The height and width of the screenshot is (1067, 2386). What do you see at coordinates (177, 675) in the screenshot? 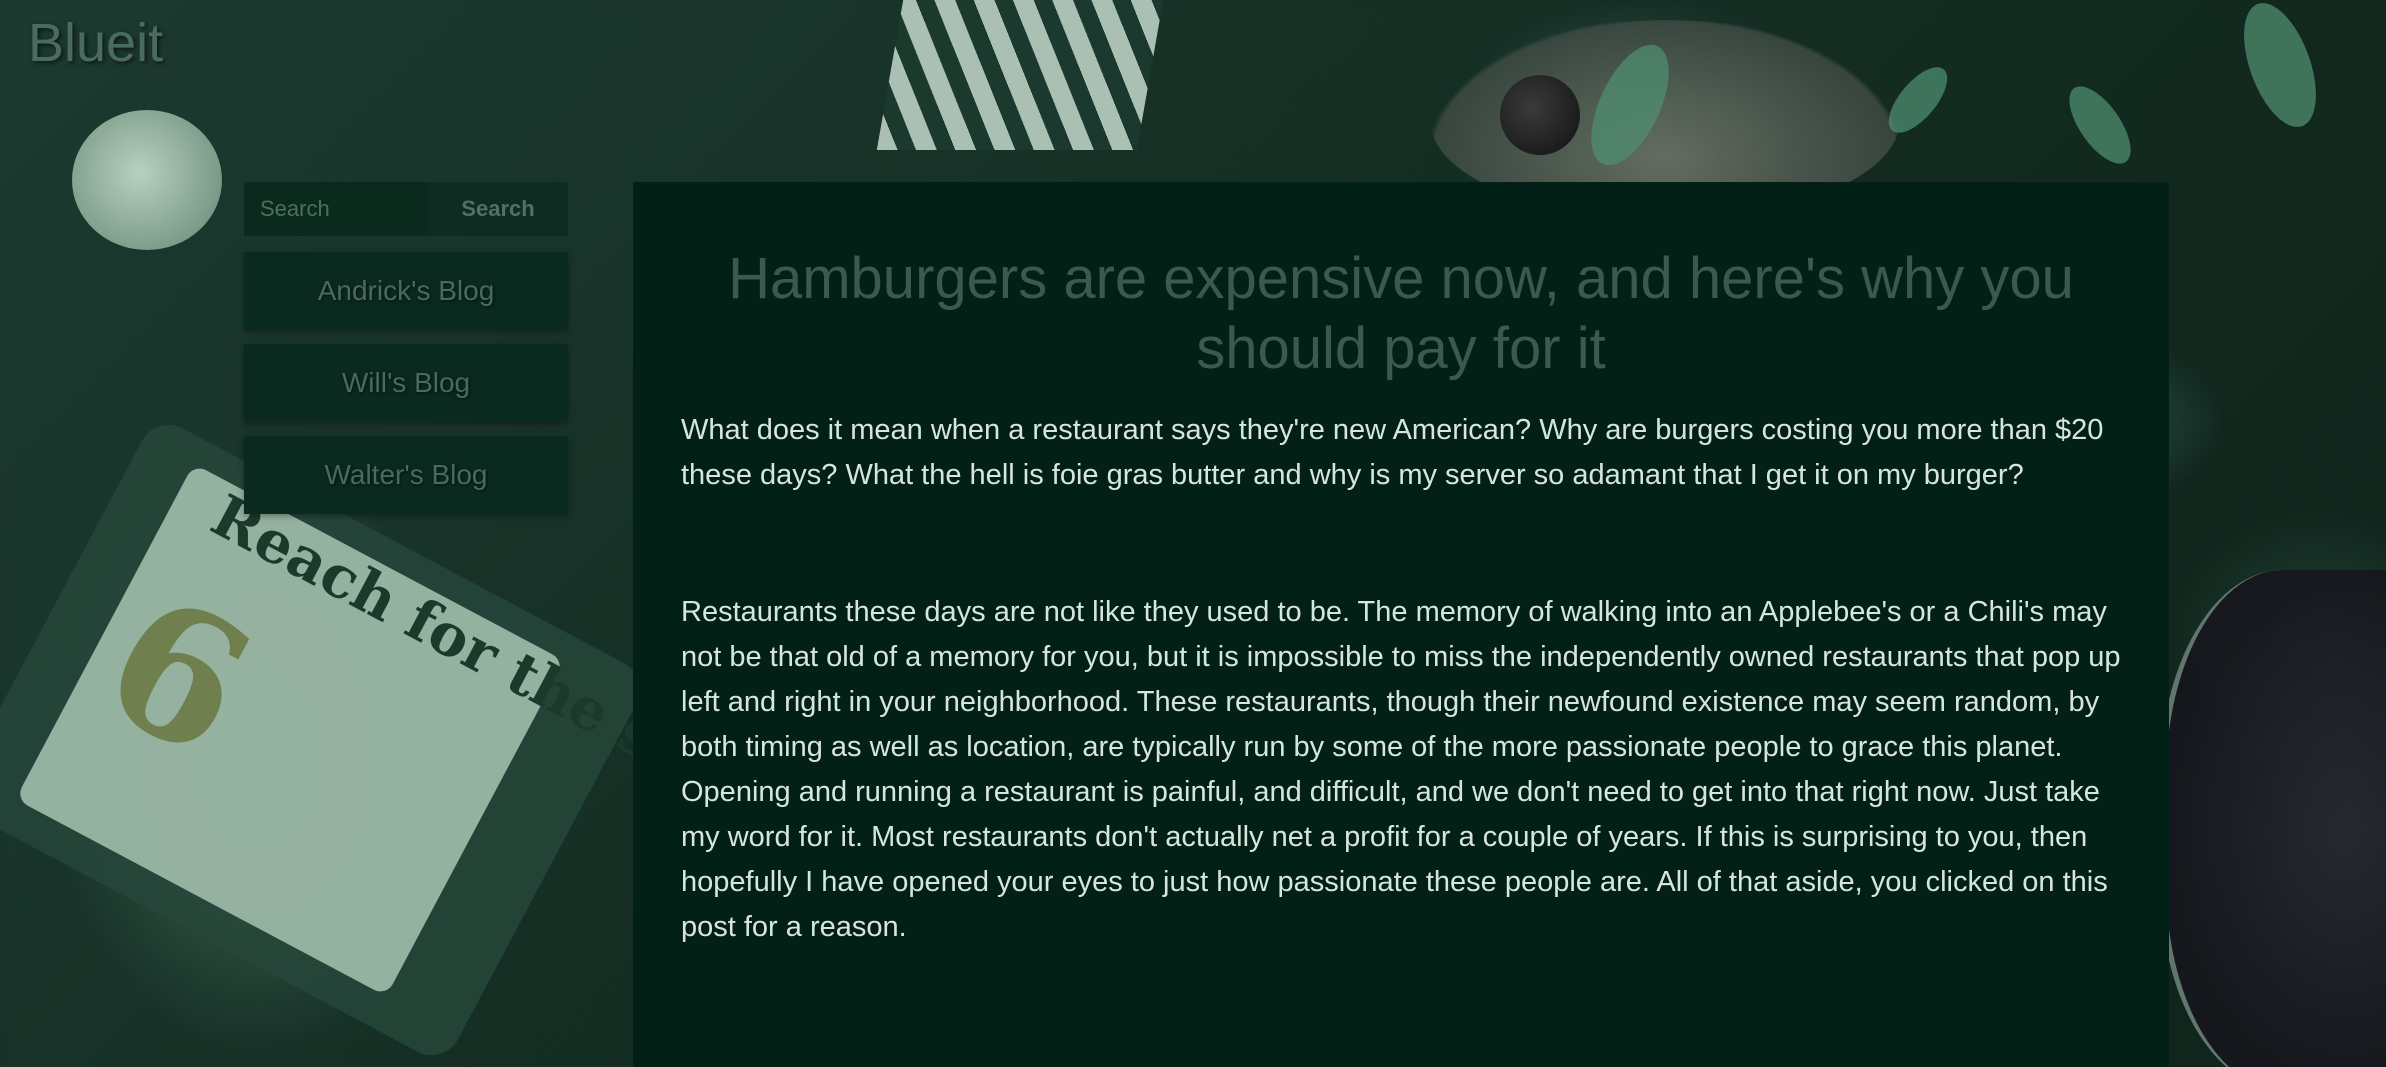
I see `bottle-label-number: 6` at bounding box center [177, 675].